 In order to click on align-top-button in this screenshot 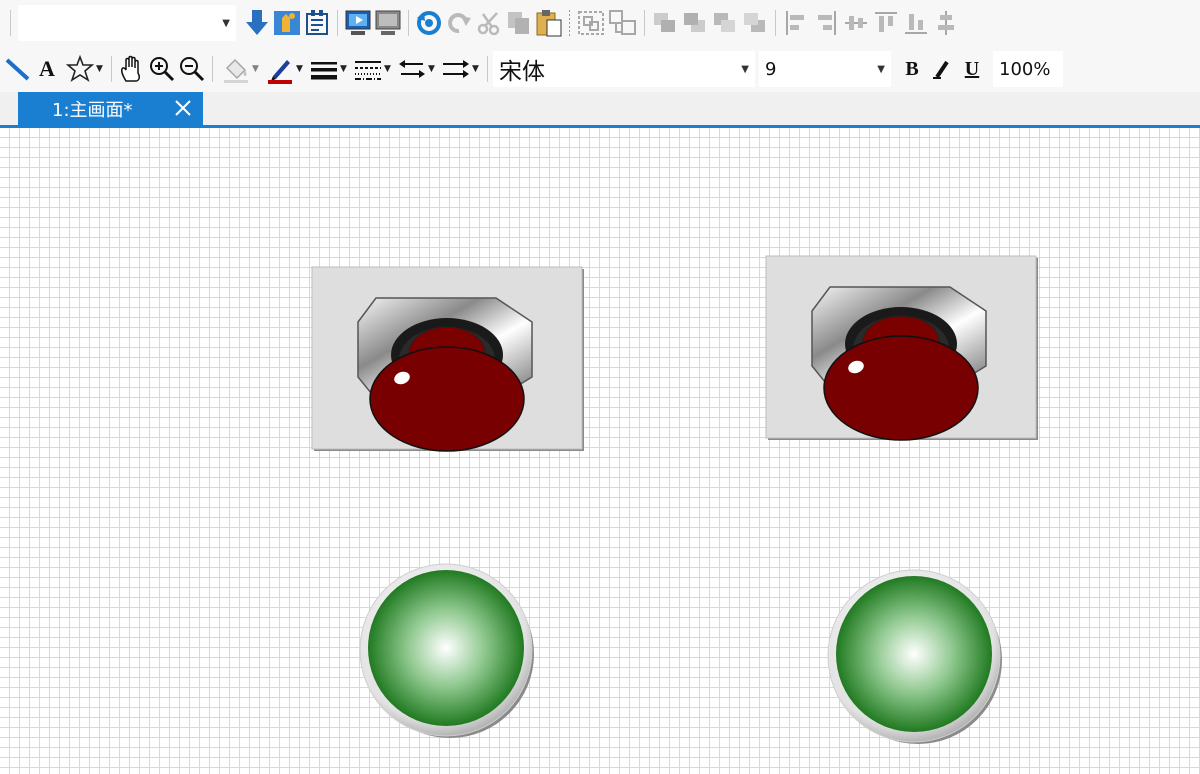, I will do `click(886, 23)`.